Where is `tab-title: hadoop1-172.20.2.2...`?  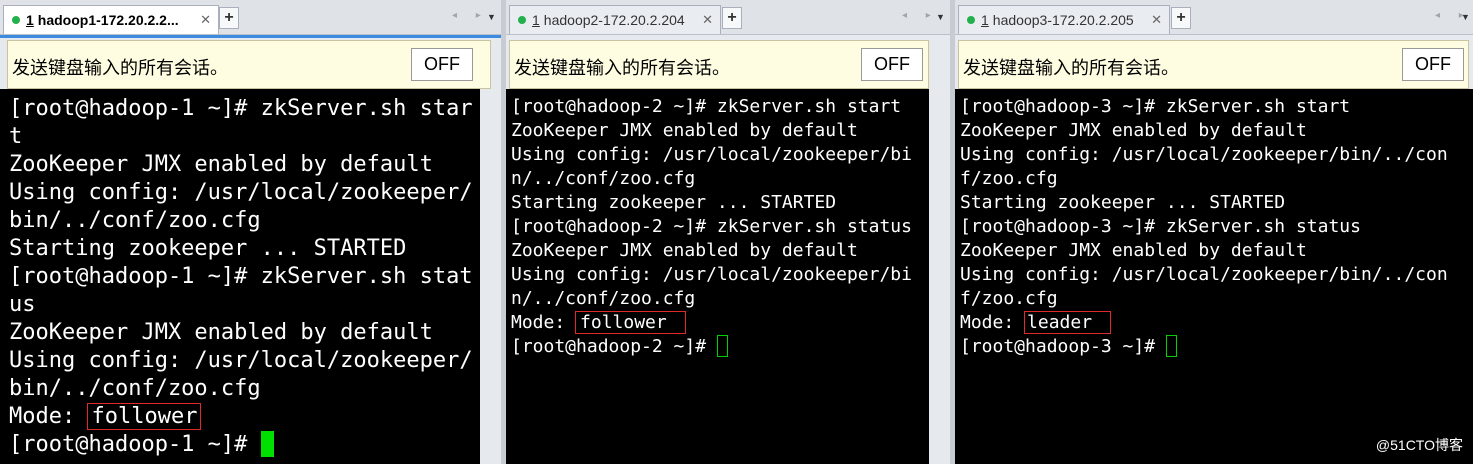
tab-title: hadoop1-172.20.2.2... is located at coordinates (108, 20).